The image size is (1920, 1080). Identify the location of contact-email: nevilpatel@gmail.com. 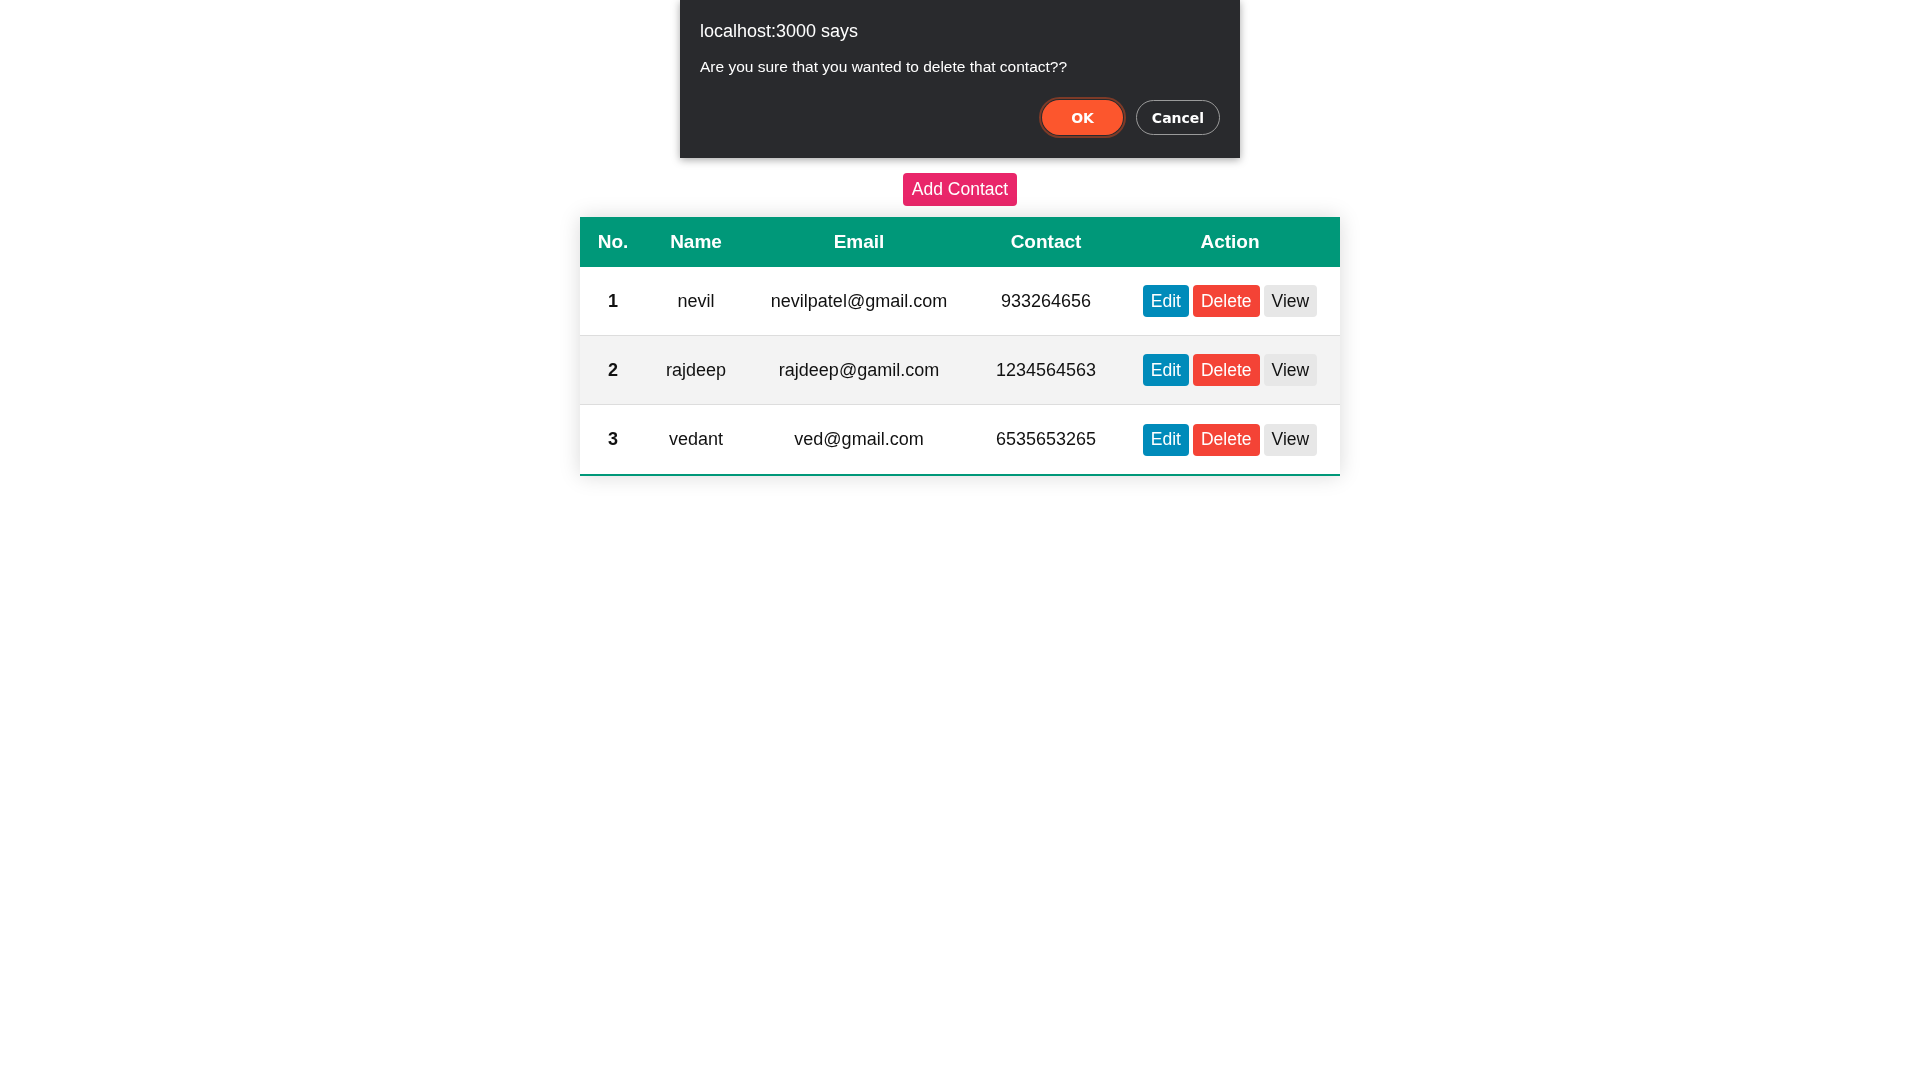
(859, 301).